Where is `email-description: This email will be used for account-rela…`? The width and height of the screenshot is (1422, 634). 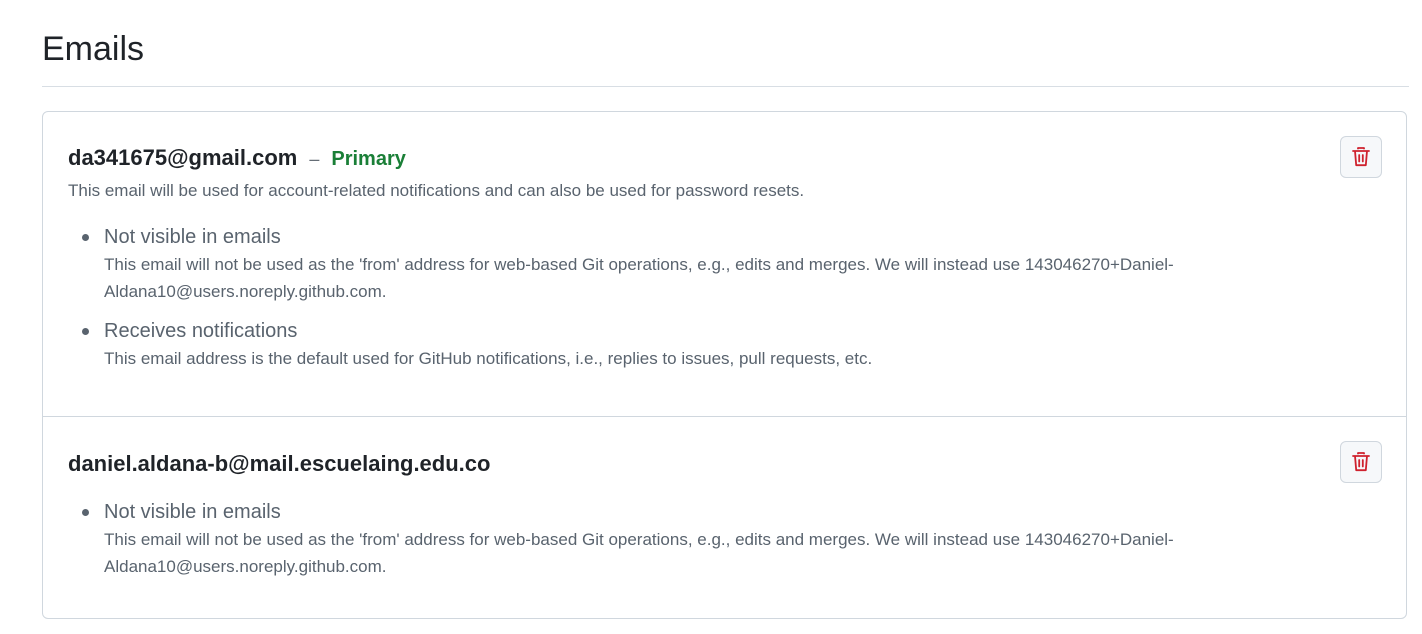 email-description: This email will be used for account-rela… is located at coordinates (436, 190).